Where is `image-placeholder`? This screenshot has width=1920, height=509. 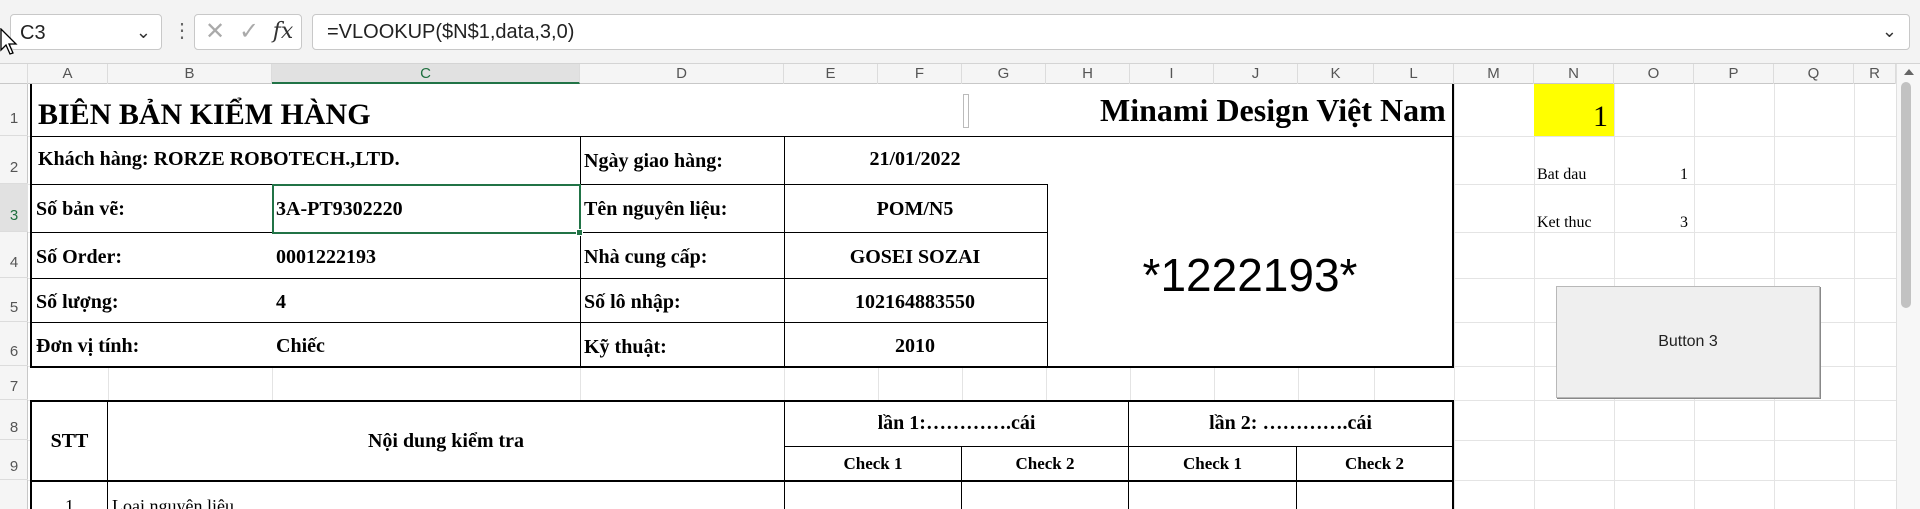 image-placeholder is located at coordinates (966, 111).